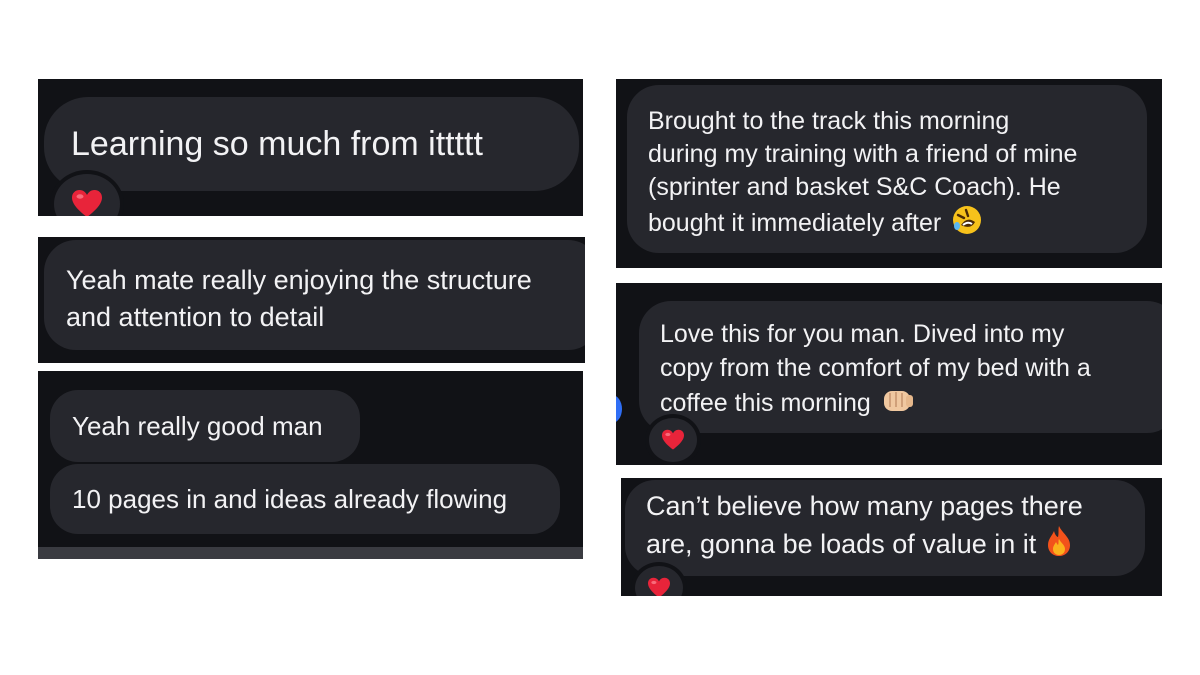  I want to click on message-bubble: Yeah really good man, so click(205, 426).